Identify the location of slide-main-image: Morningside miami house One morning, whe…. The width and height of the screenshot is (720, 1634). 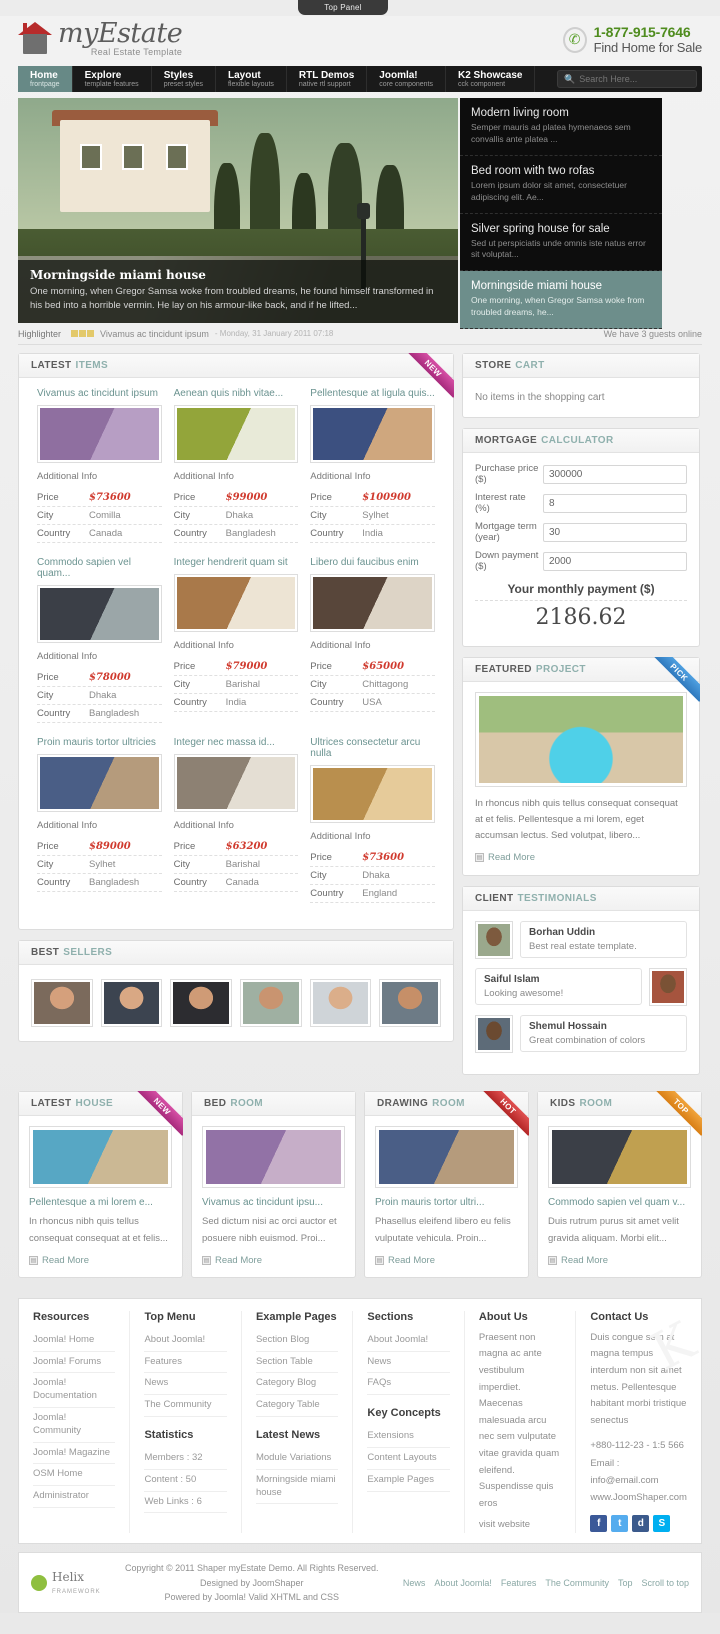
(238, 210).